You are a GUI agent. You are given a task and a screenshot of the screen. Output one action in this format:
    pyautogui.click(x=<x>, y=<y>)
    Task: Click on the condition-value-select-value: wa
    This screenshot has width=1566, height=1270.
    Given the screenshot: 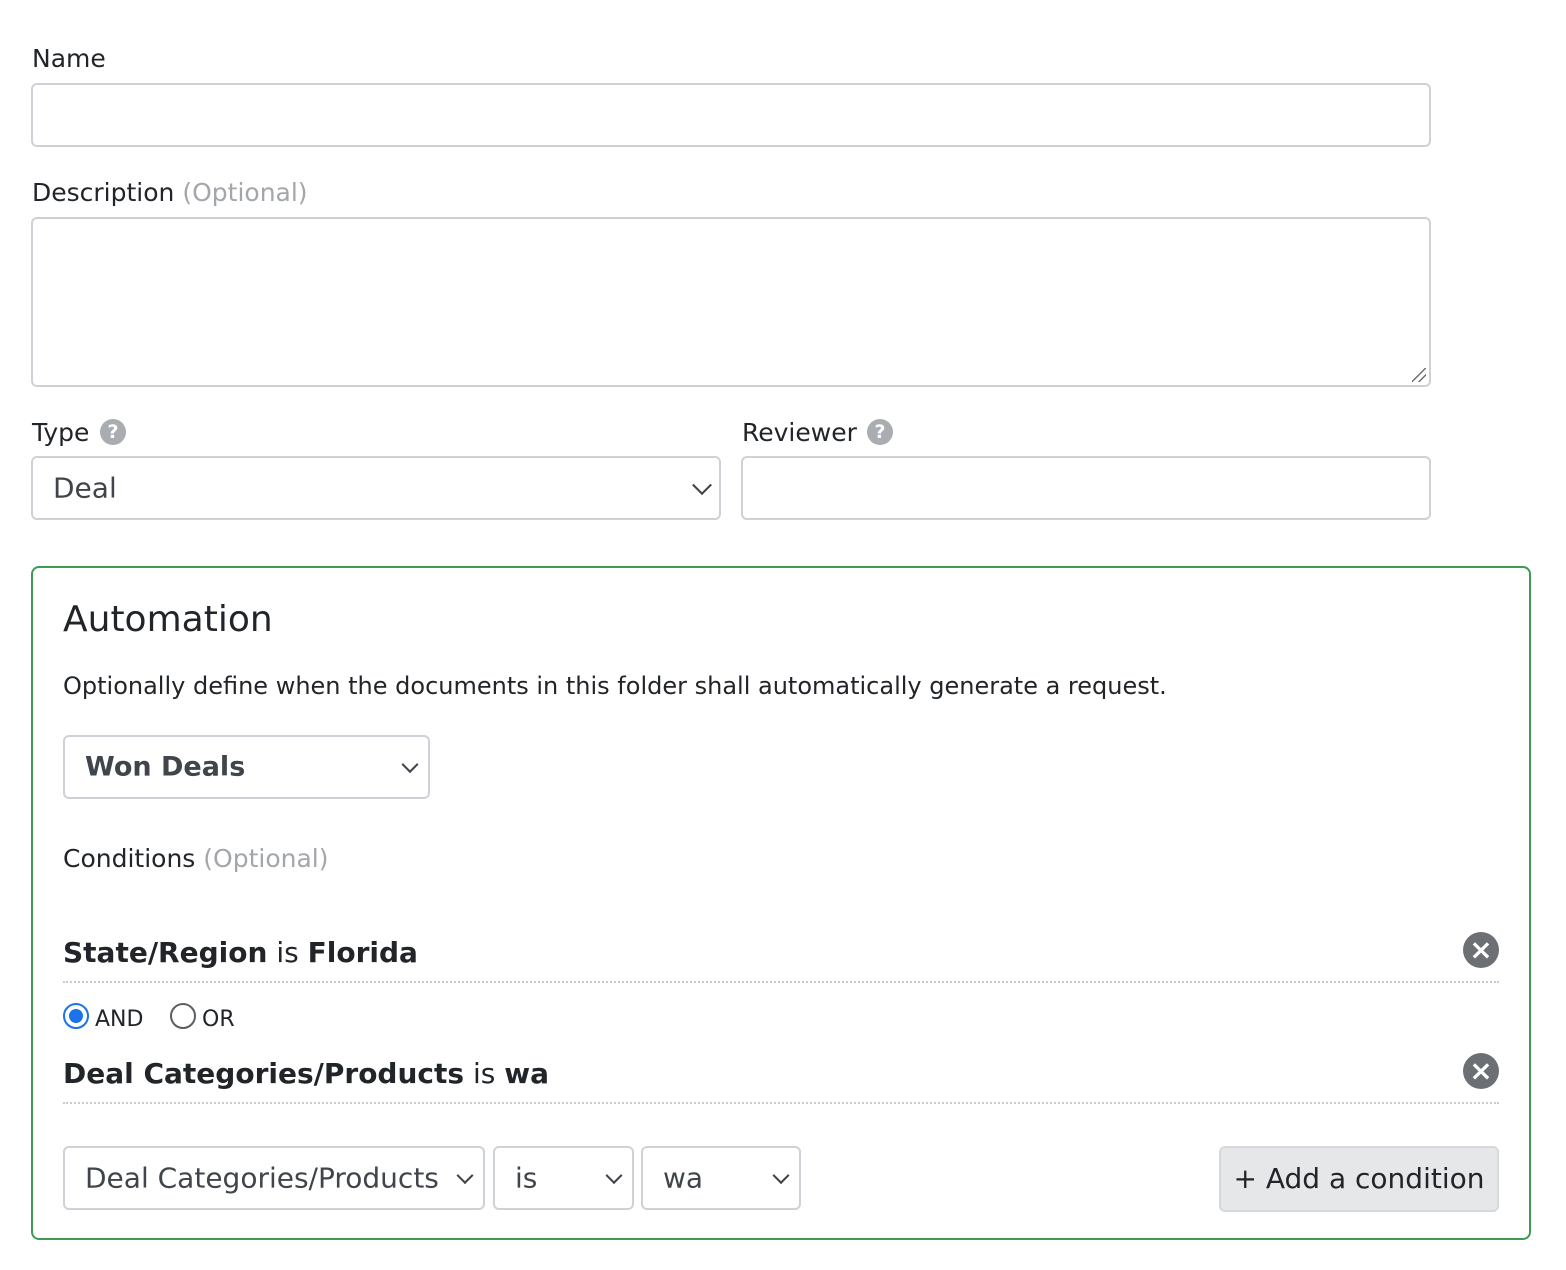 What is the action you would take?
    pyautogui.click(x=683, y=1178)
    